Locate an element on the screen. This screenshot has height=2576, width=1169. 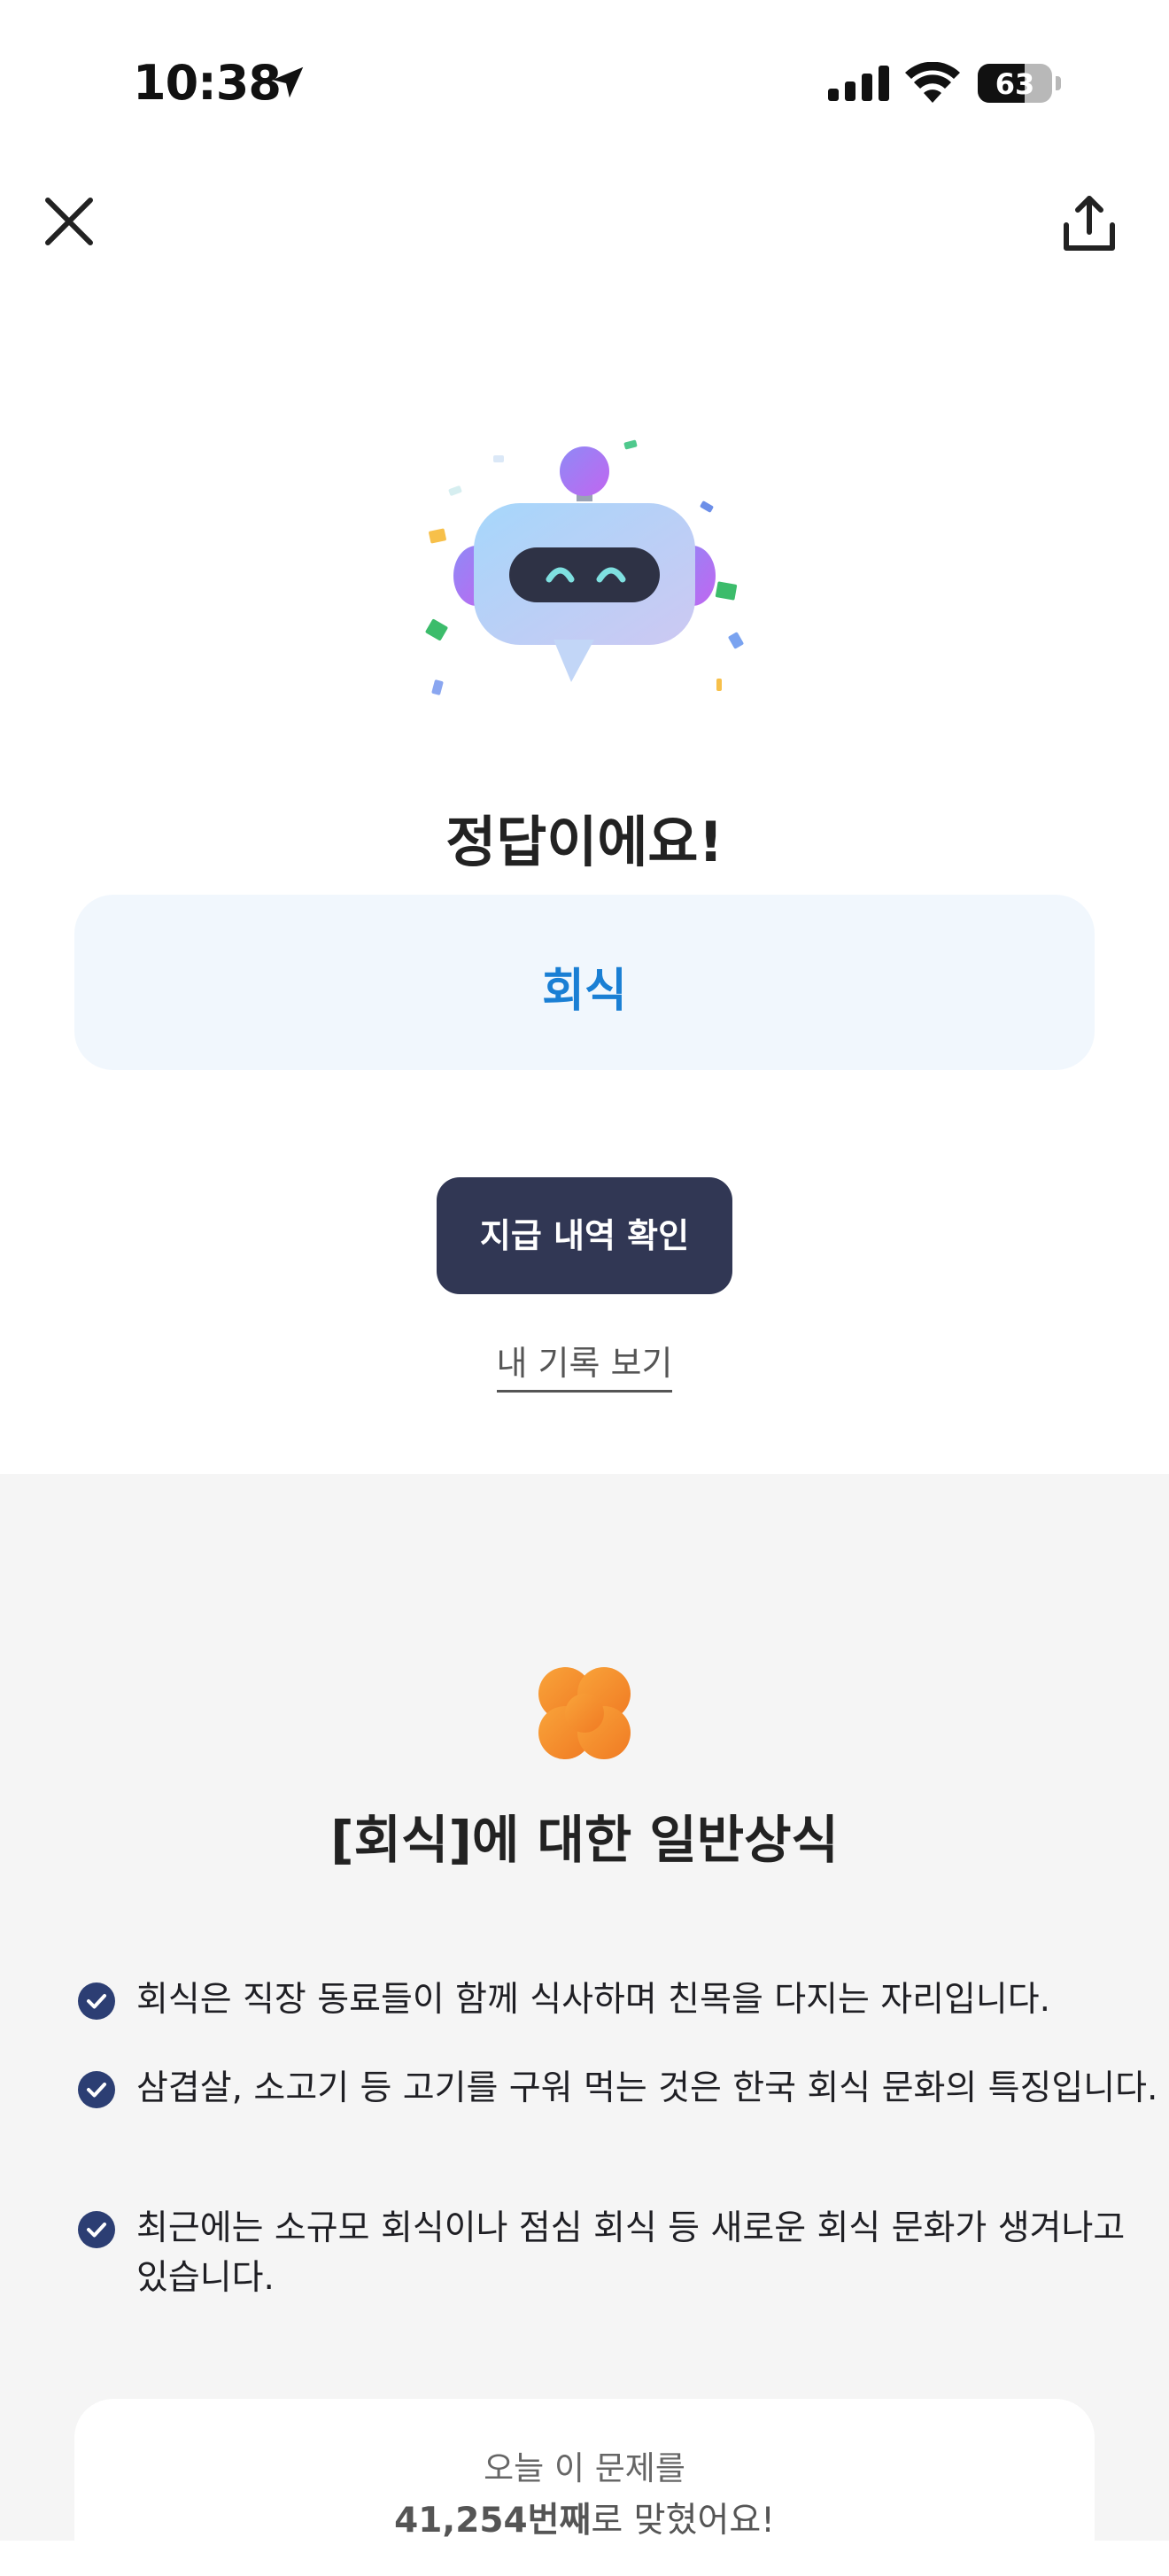
list-item: 회식은 직장 동료들이 함께 식사하며 친목을 다지는 자리입니다. is located at coordinates (619, 2000).